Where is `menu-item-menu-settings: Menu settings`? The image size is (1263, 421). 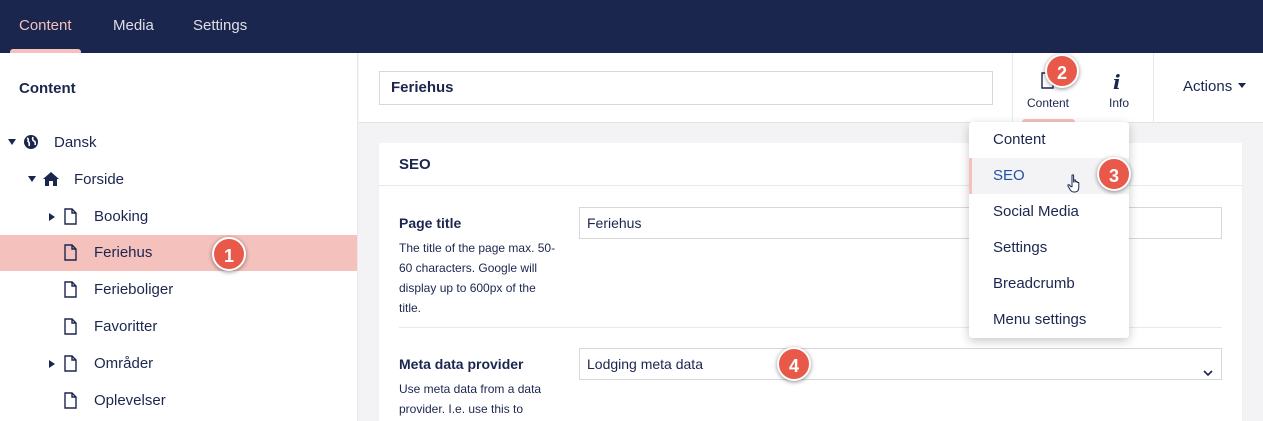
menu-item-menu-settings: Menu settings is located at coordinates (1049, 320).